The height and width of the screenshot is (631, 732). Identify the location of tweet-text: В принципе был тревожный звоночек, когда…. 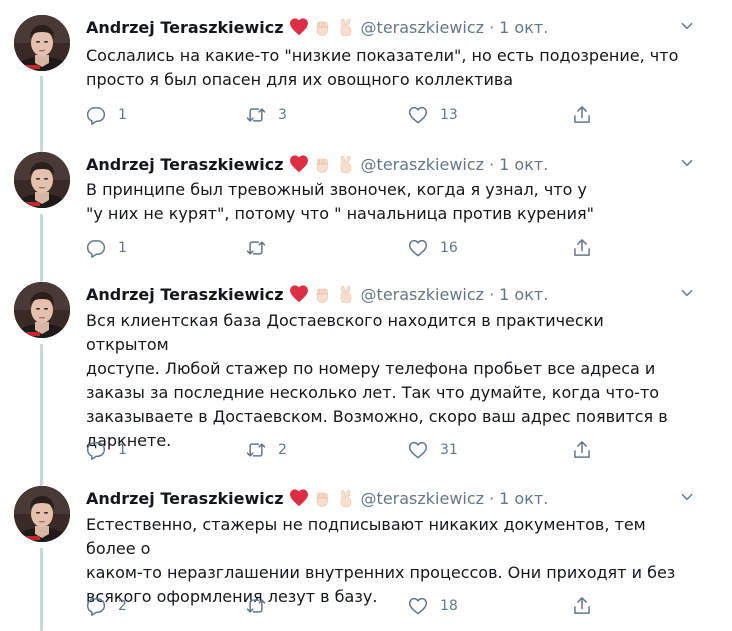
(340, 201).